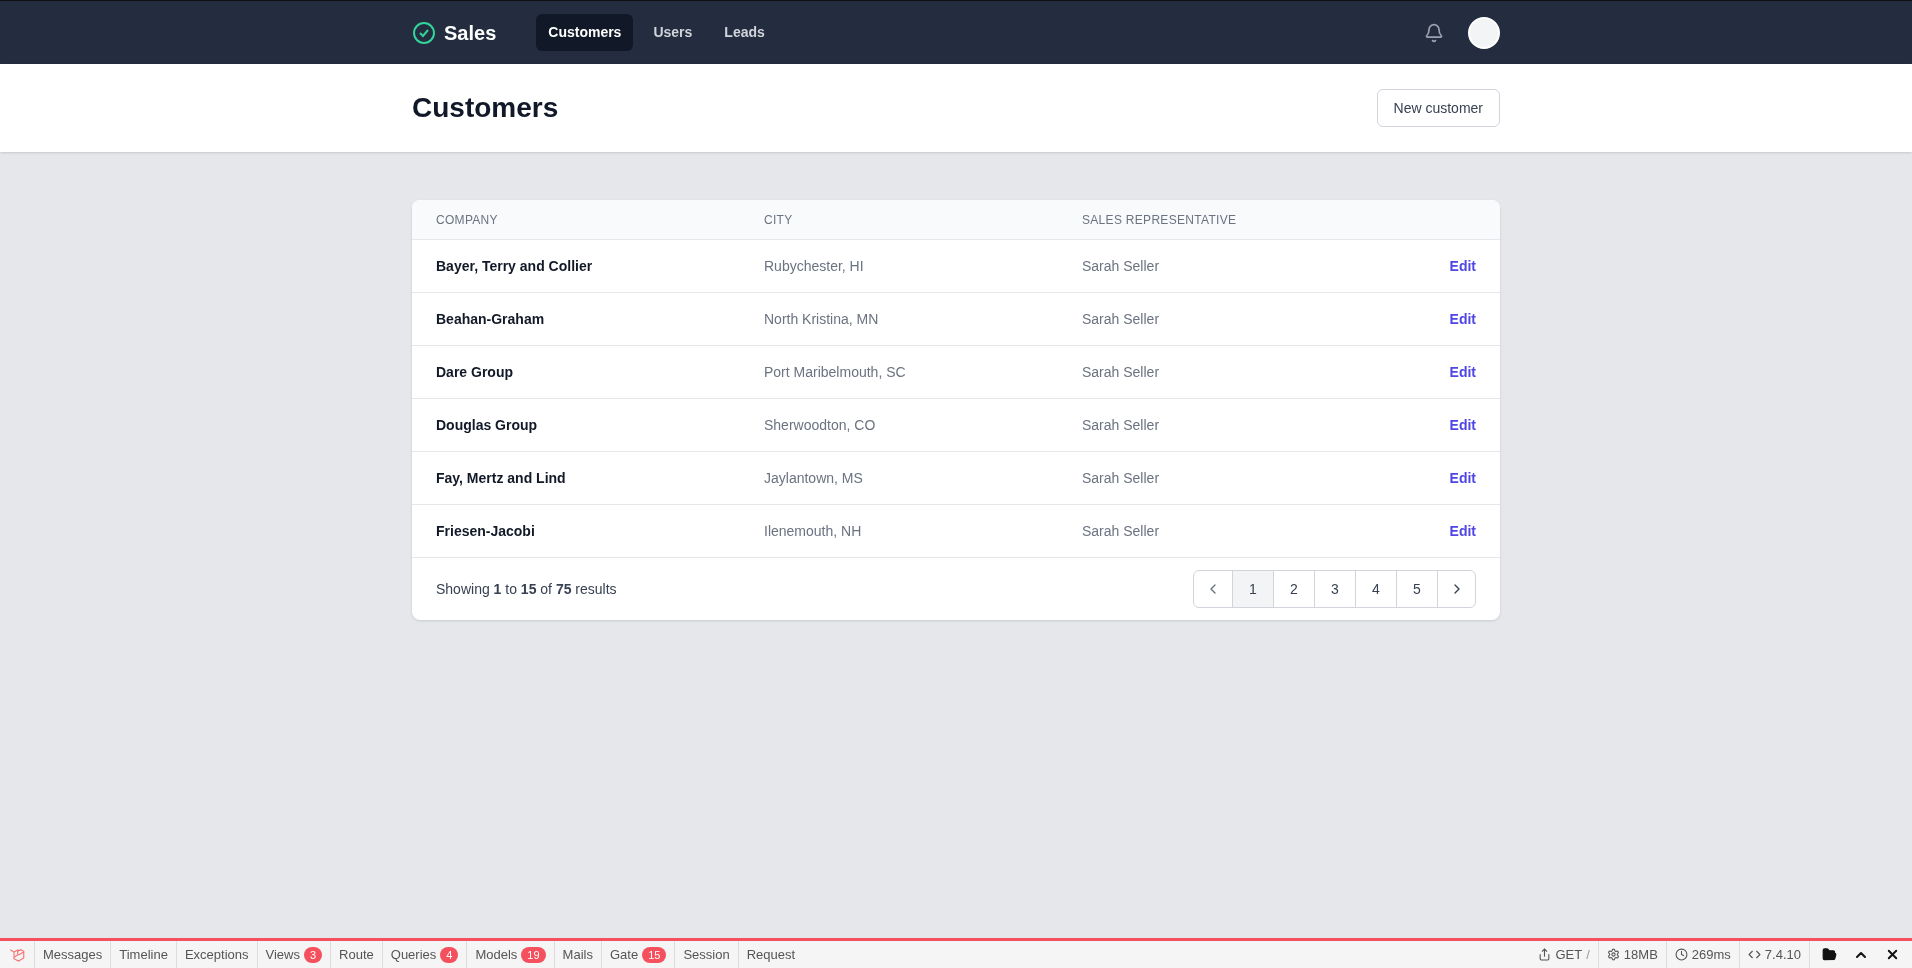 The width and height of the screenshot is (1912, 968). What do you see at coordinates (487, 425) in the screenshot?
I see `company-cell-text: Douglas Group` at bounding box center [487, 425].